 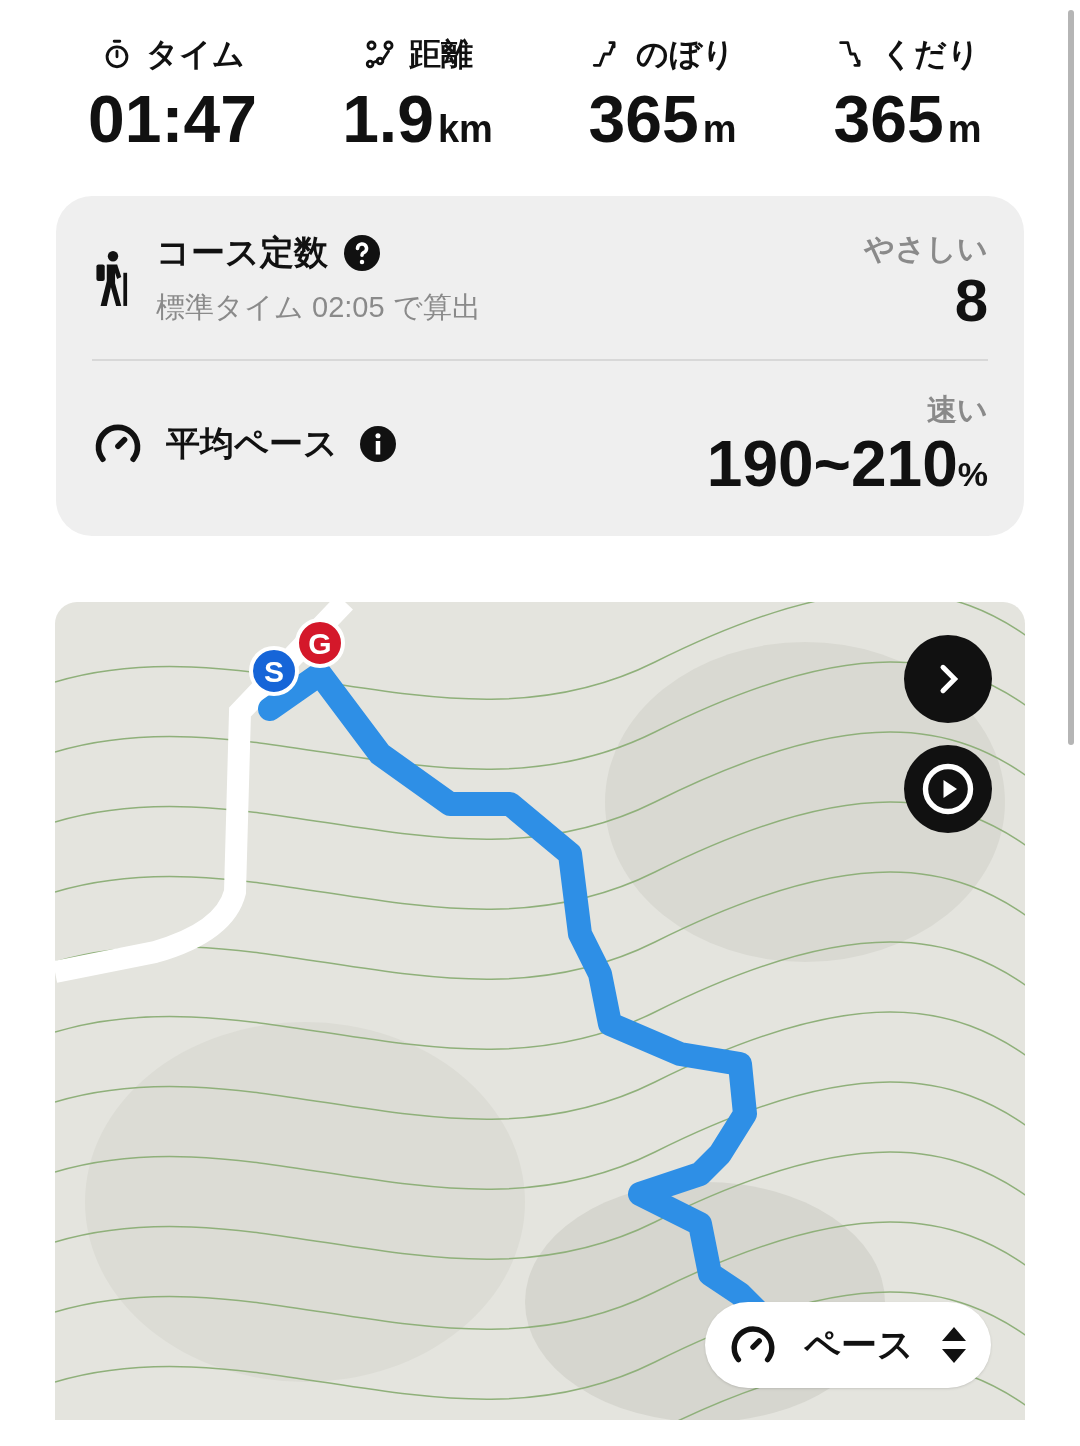 I want to click on pace-button: ペース, so click(x=848, y=1345).